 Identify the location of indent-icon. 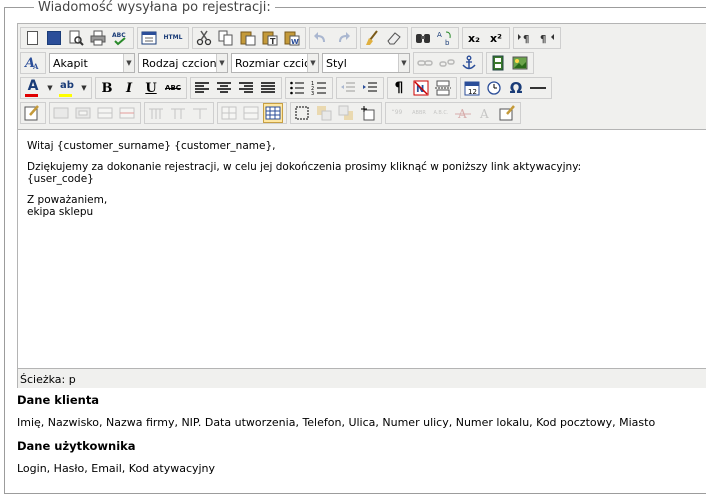
(370, 88).